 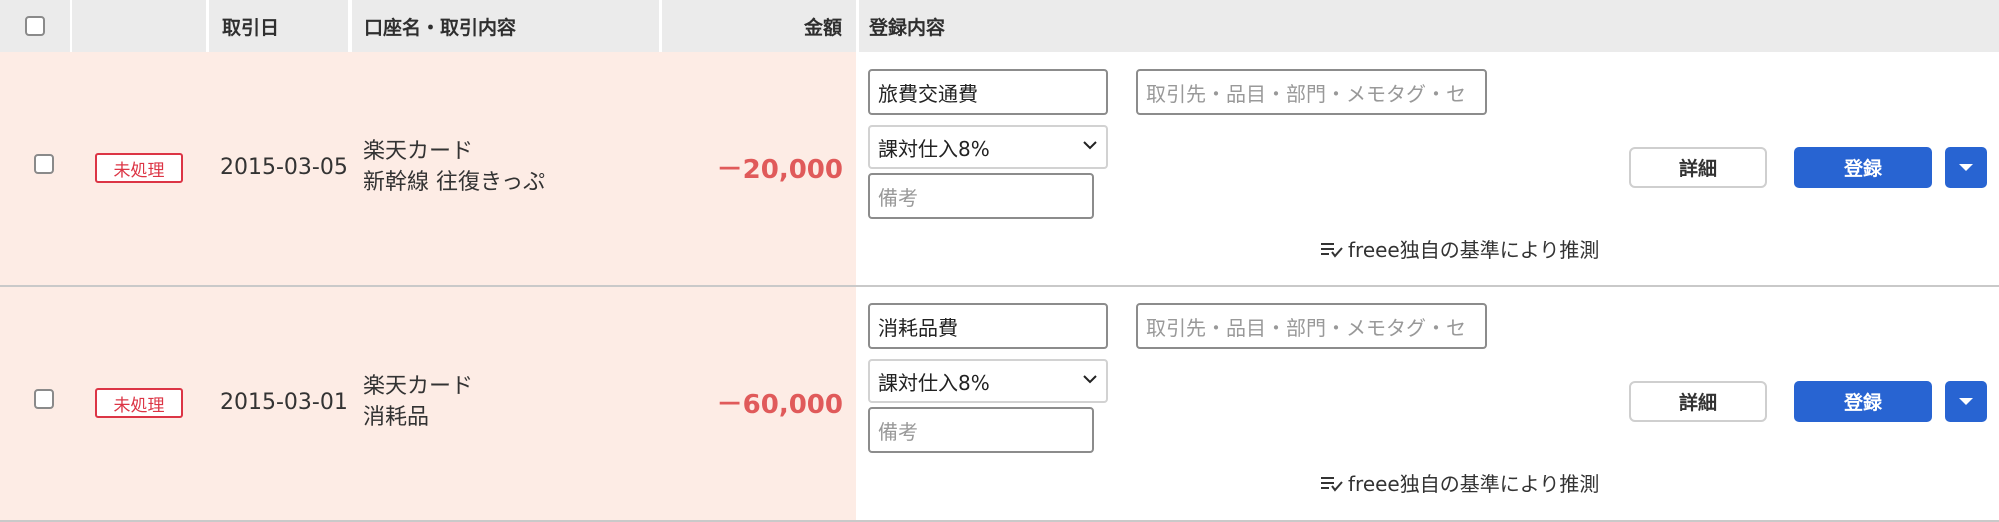 What do you see at coordinates (988, 326) in the screenshot?
I see `category-input: 消耗品費` at bounding box center [988, 326].